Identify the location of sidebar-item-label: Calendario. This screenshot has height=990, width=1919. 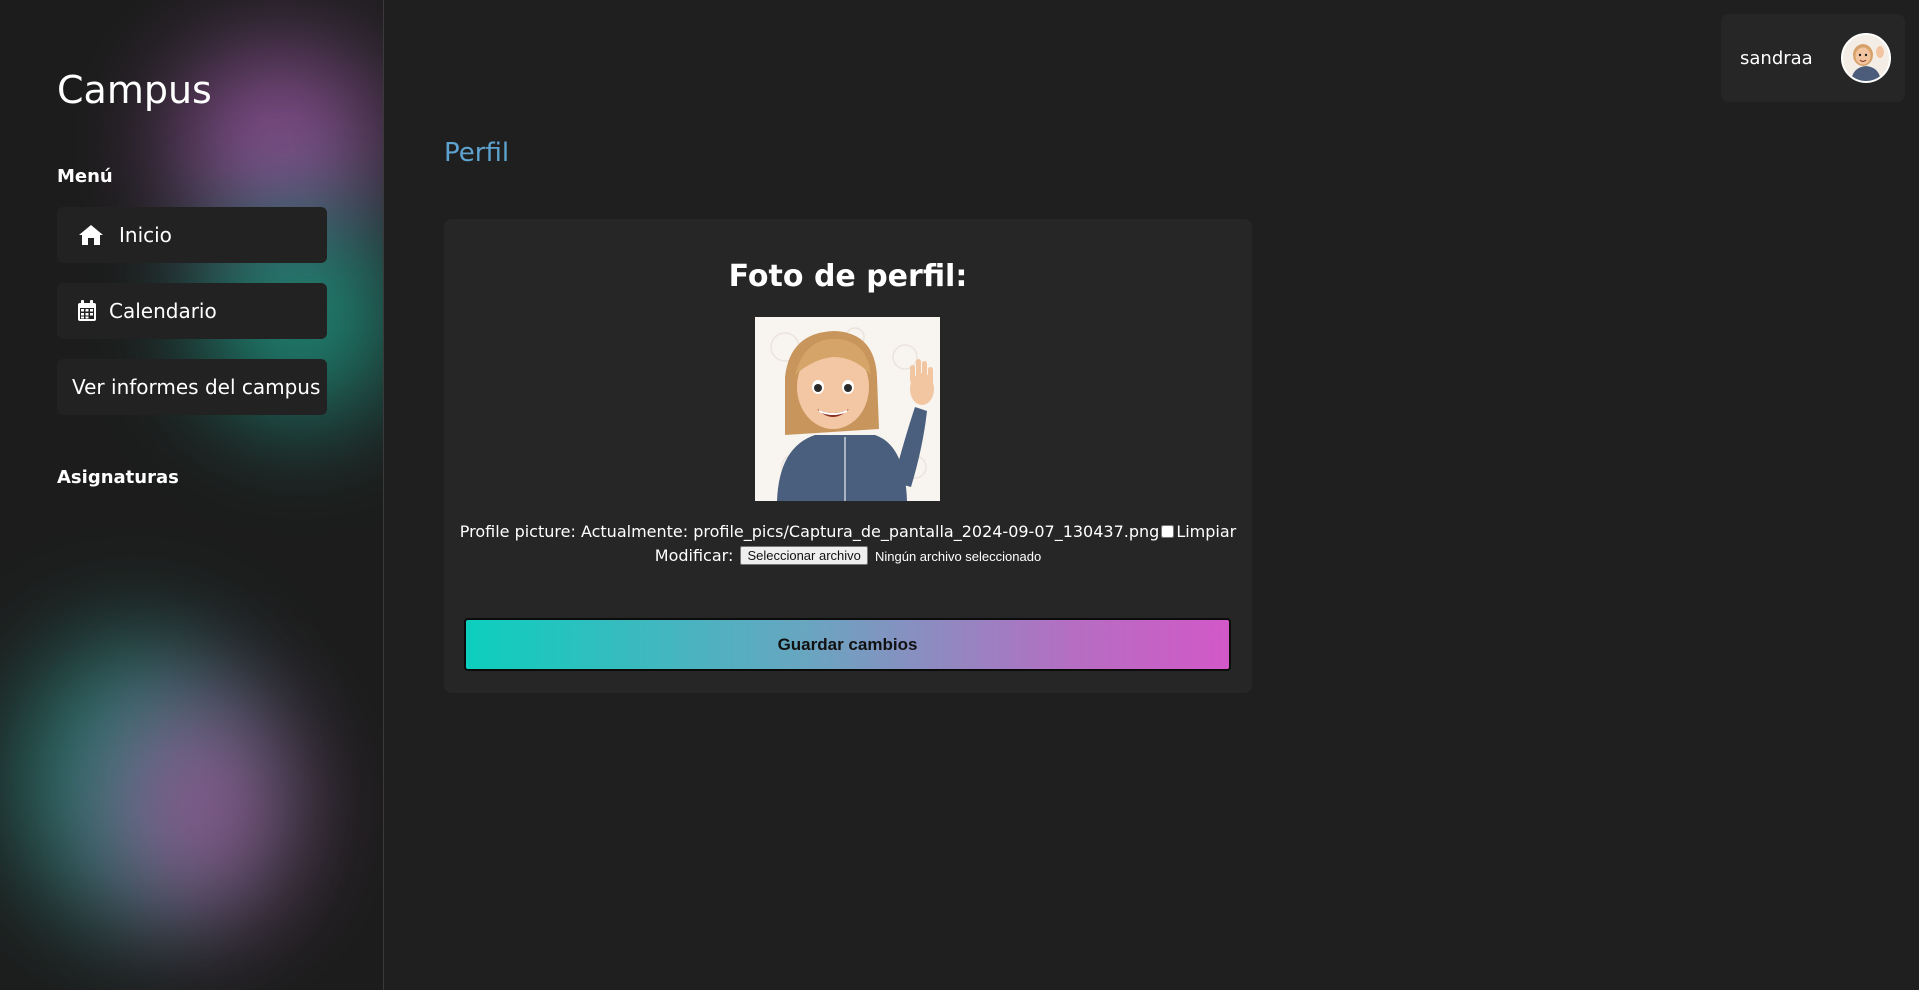
(163, 311).